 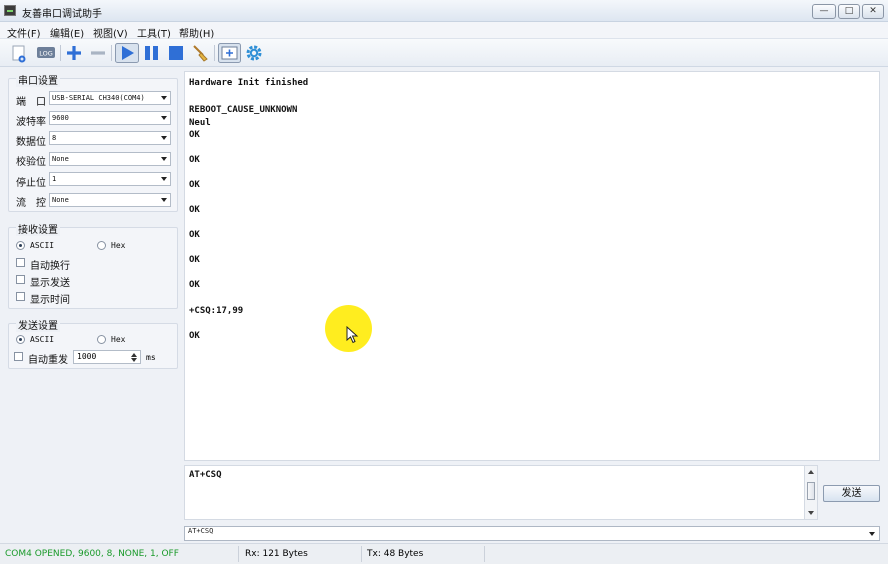 What do you see at coordinates (110, 98) in the screenshot?
I see `port-select: USB-SERIAL CH340(COM4)` at bounding box center [110, 98].